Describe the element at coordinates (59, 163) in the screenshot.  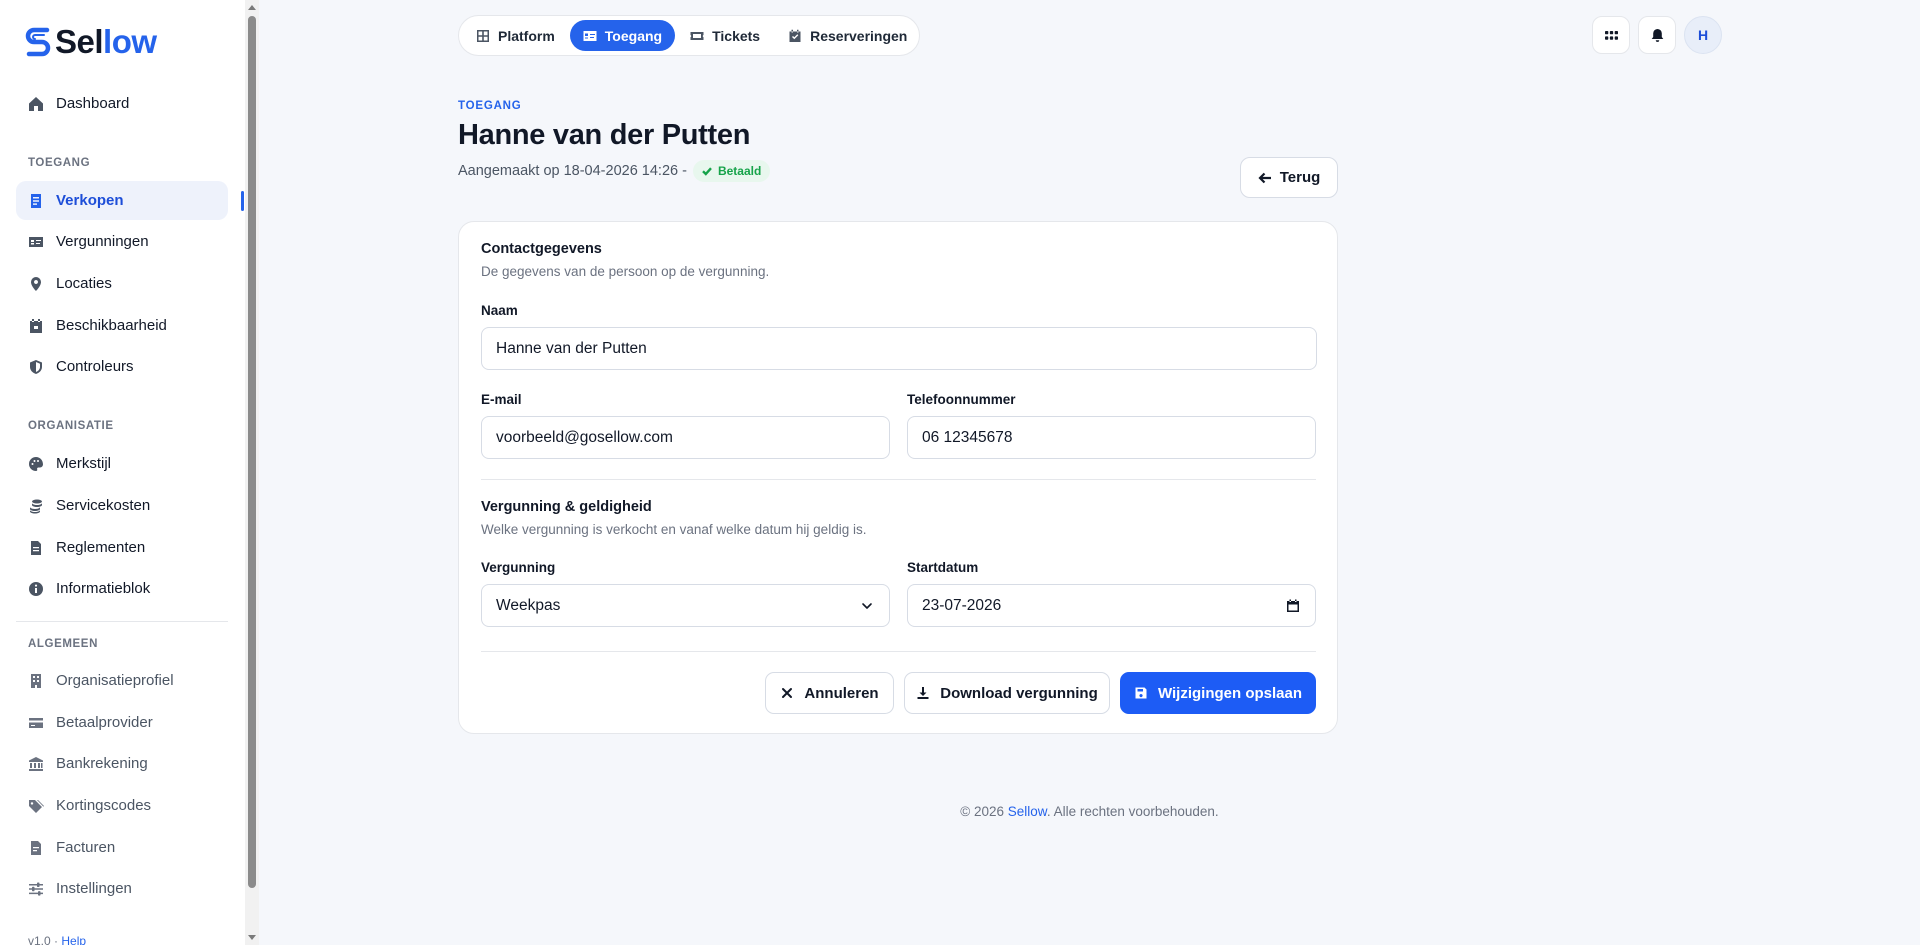
I see `section-label-toegang: TOEGANG` at that location.